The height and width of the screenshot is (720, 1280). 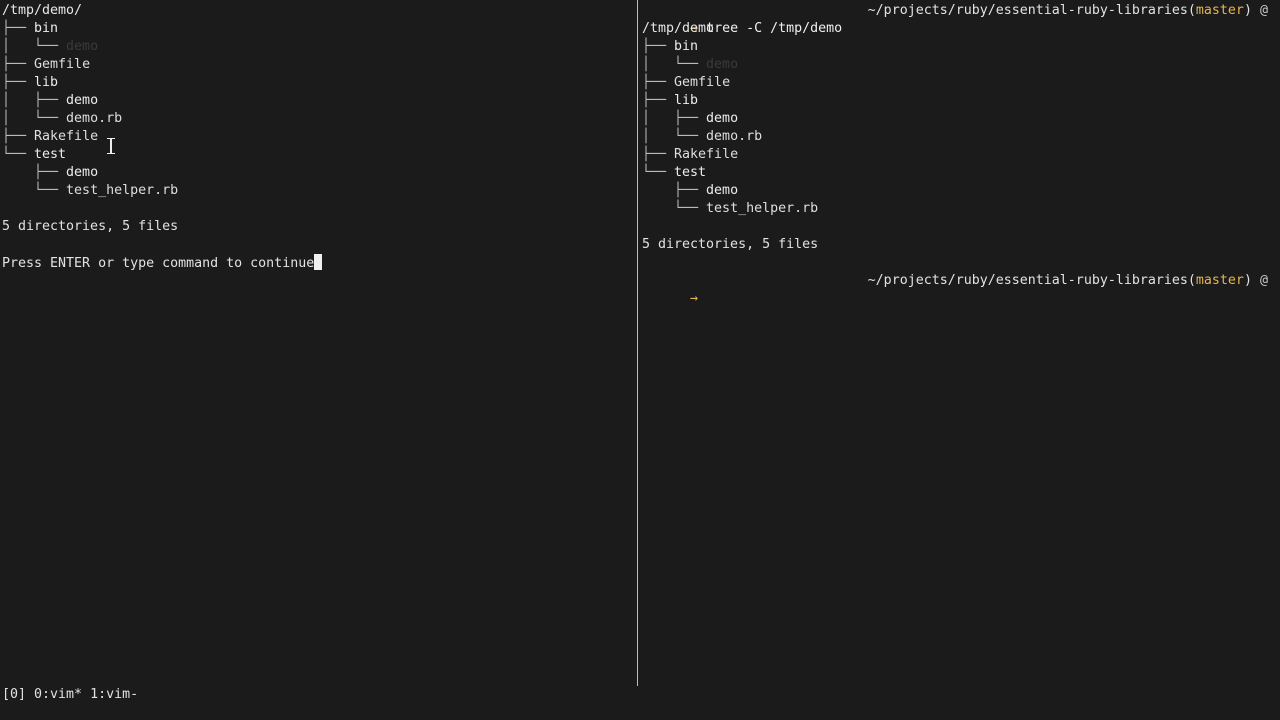 I want to click on press-enter-text: Press ENTER or type command to continue, so click(x=158, y=263).